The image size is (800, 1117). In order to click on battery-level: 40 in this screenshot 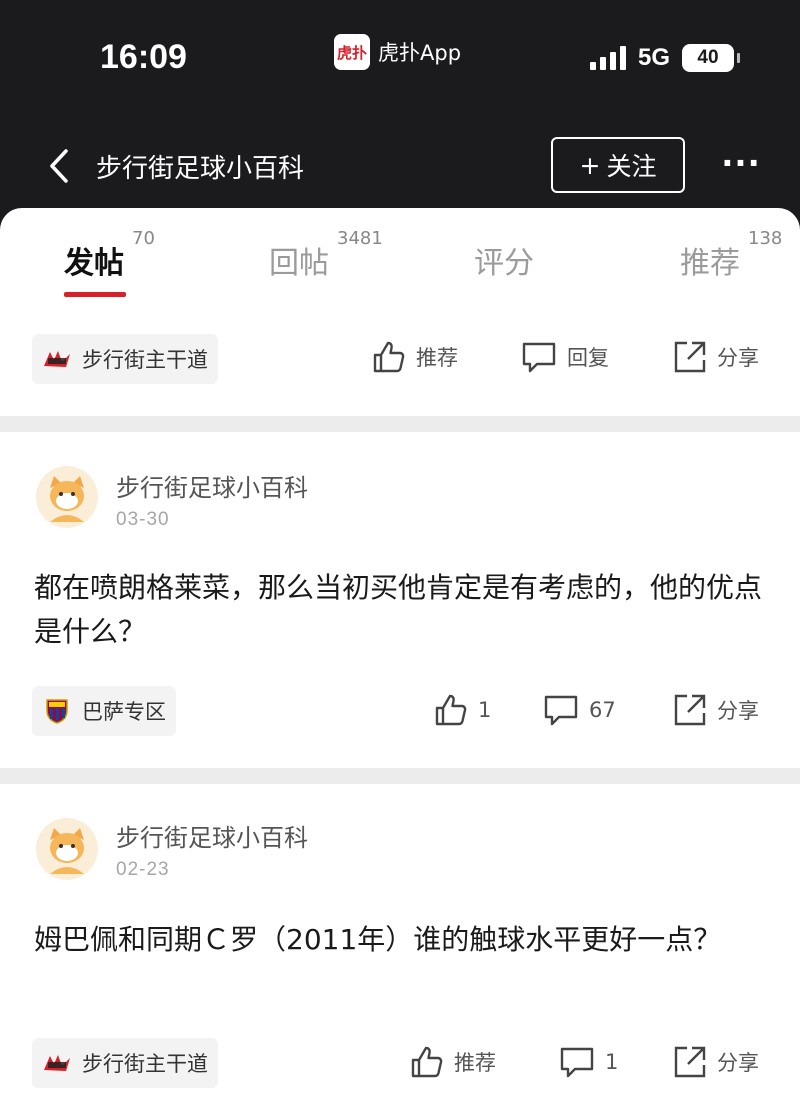, I will do `click(708, 57)`.